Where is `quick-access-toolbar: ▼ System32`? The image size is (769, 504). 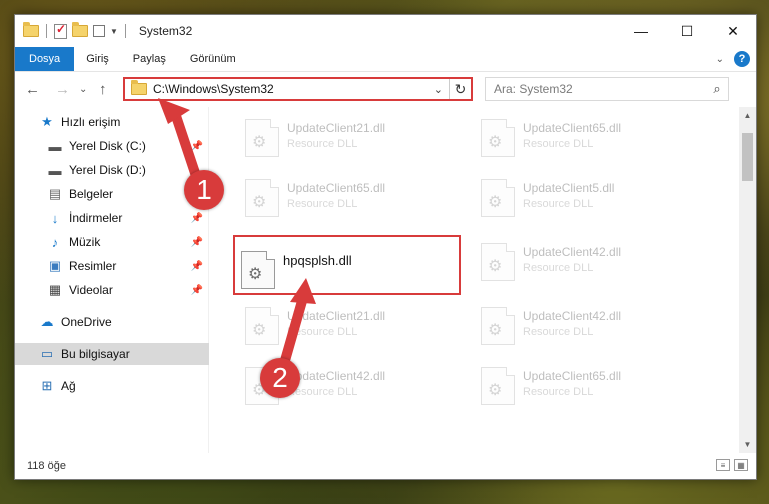
quick-access-toolbar: ▼ System32 is located at coordinates (103, 30).